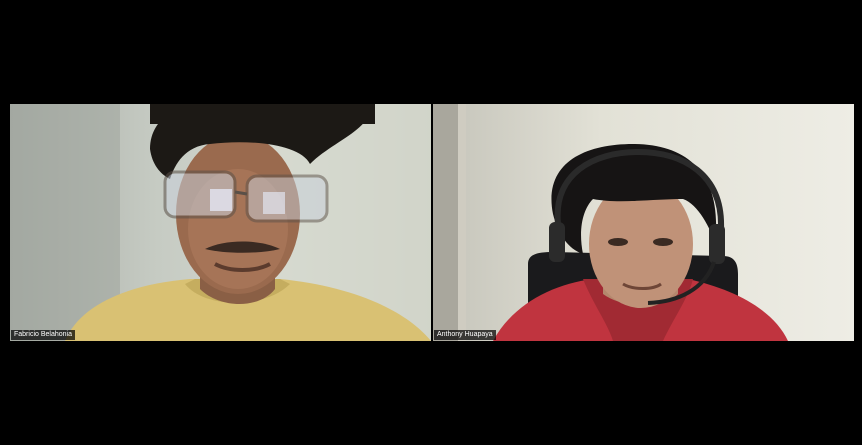 The width and height of the screenshot is (862, 445). I want to click on participant-name-label: Anthony Huapaya, so click(465, 335).